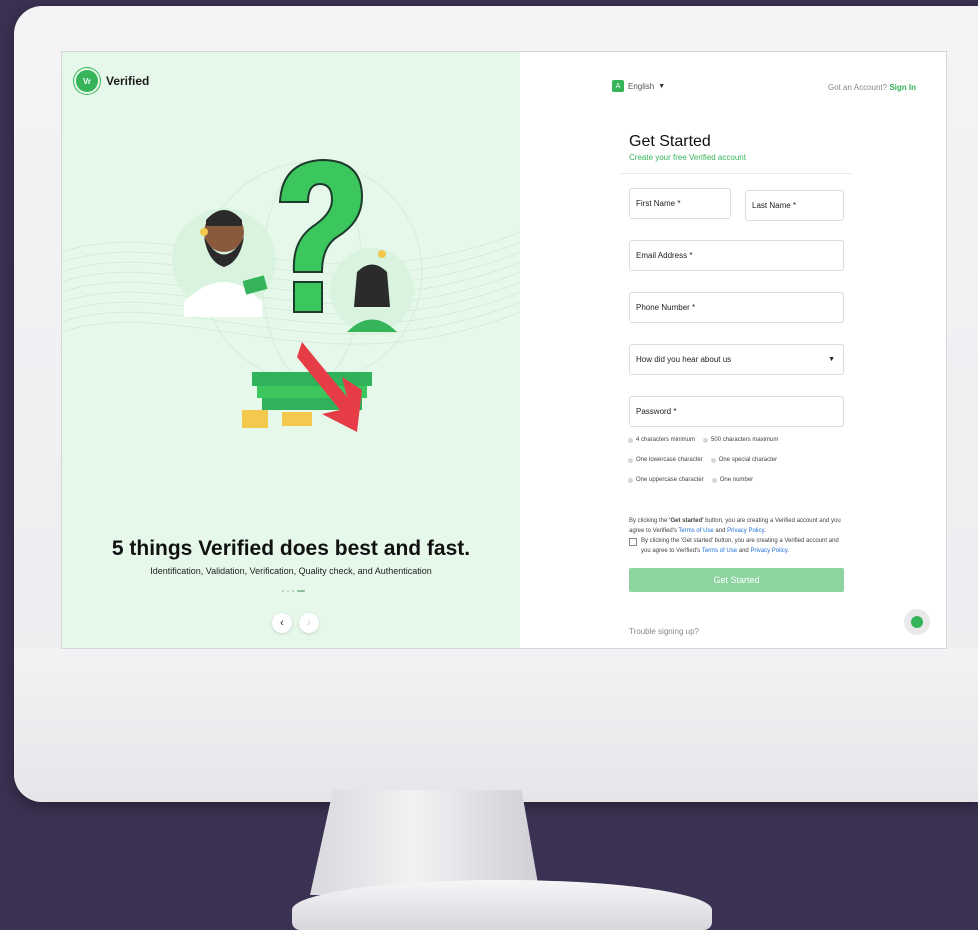 The height and width of the screenshot is (930, 978). I want to click on rule-item: One lowercase character, so click(665, 460).